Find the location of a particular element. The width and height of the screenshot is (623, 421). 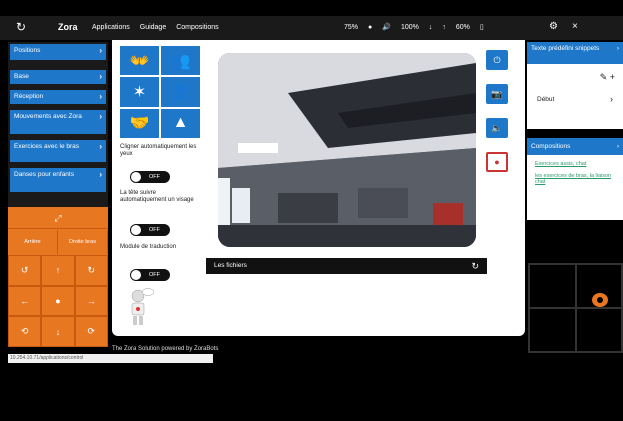

sidebar-item-label: Mouvements avec Zora is located at coordinates (48, 116).